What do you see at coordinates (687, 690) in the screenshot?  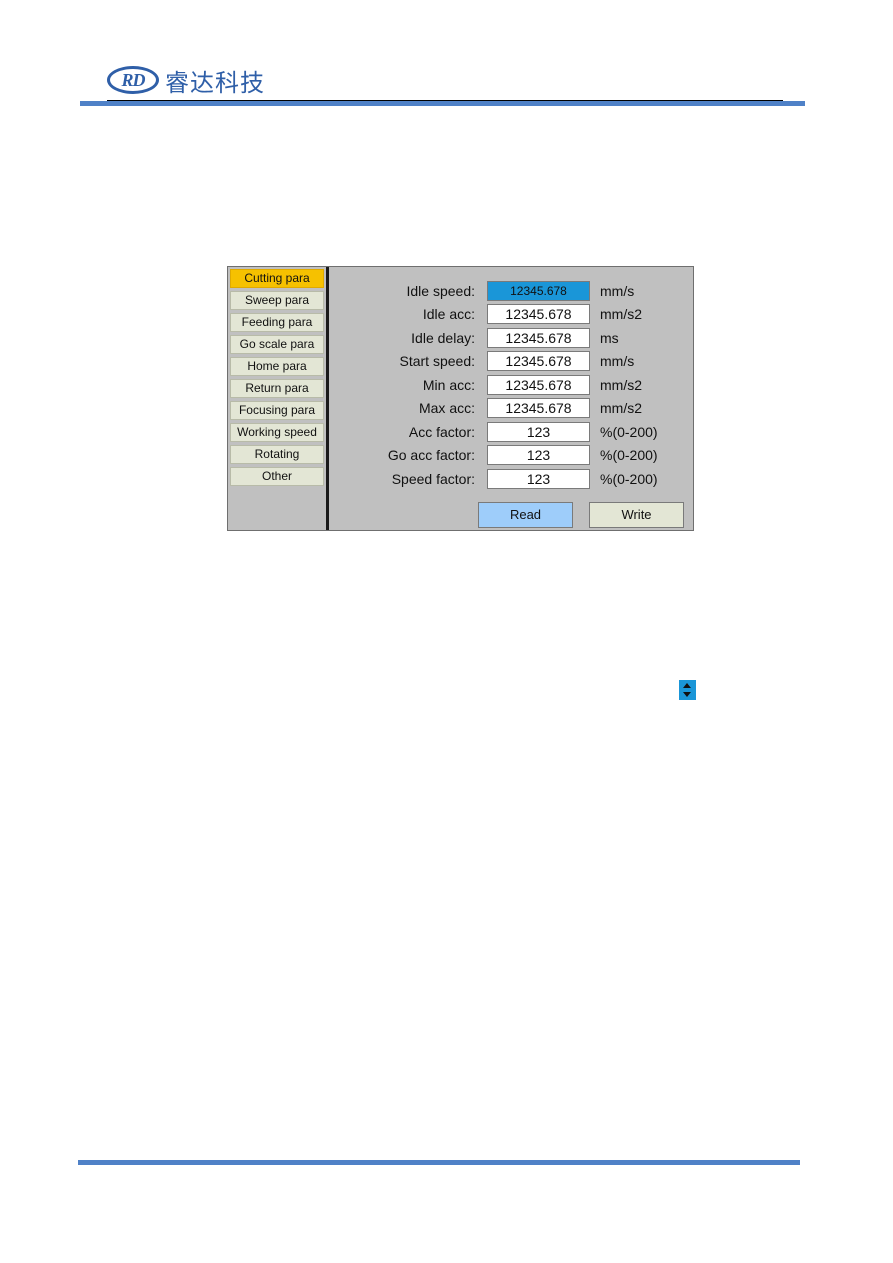 I see `up-down-arrows-icon` at bounding box center [687, 690].